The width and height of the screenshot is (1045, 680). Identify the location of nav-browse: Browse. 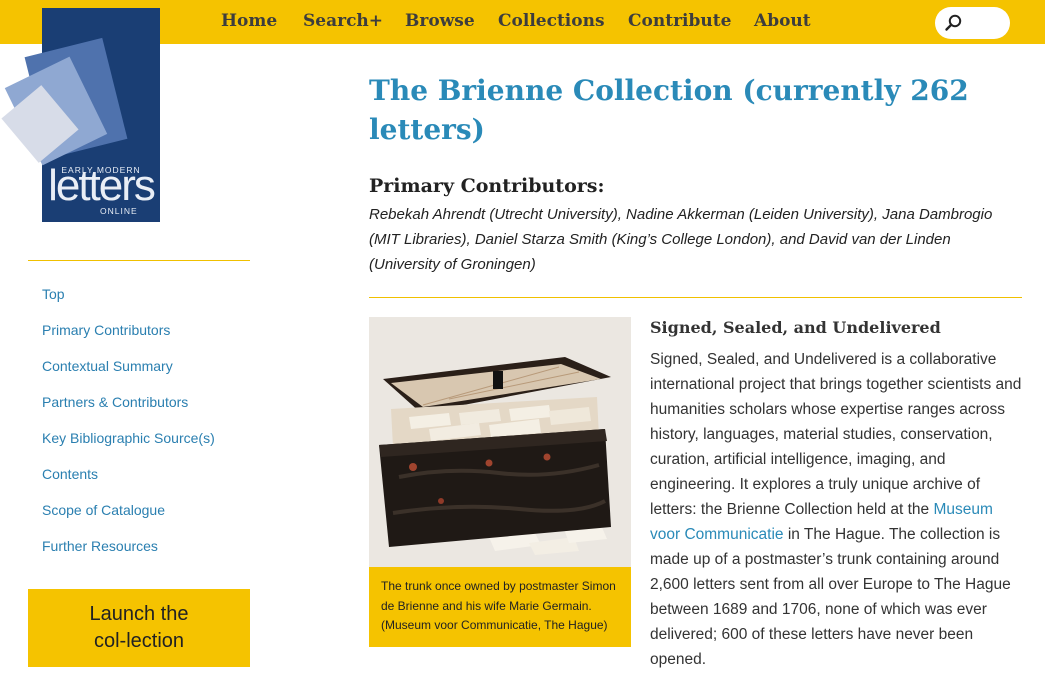
(440, 21).